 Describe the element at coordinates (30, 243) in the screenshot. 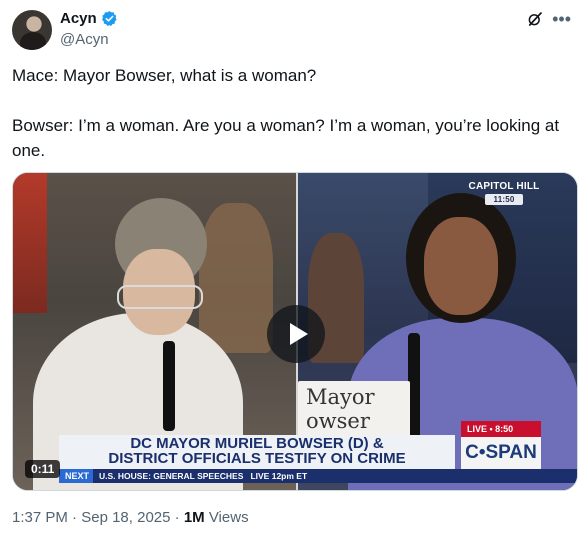

I see `flag-shape` at that location.